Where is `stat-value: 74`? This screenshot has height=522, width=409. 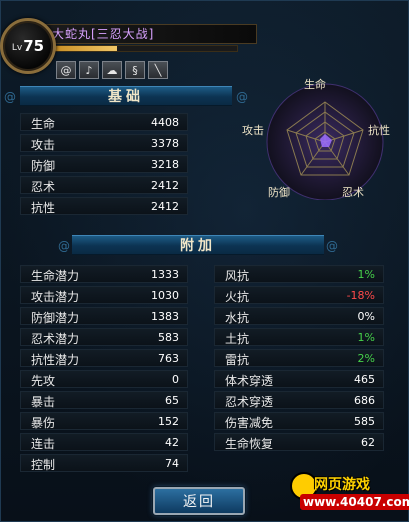 stat-value: 74 is located at coordinates (172, 463).